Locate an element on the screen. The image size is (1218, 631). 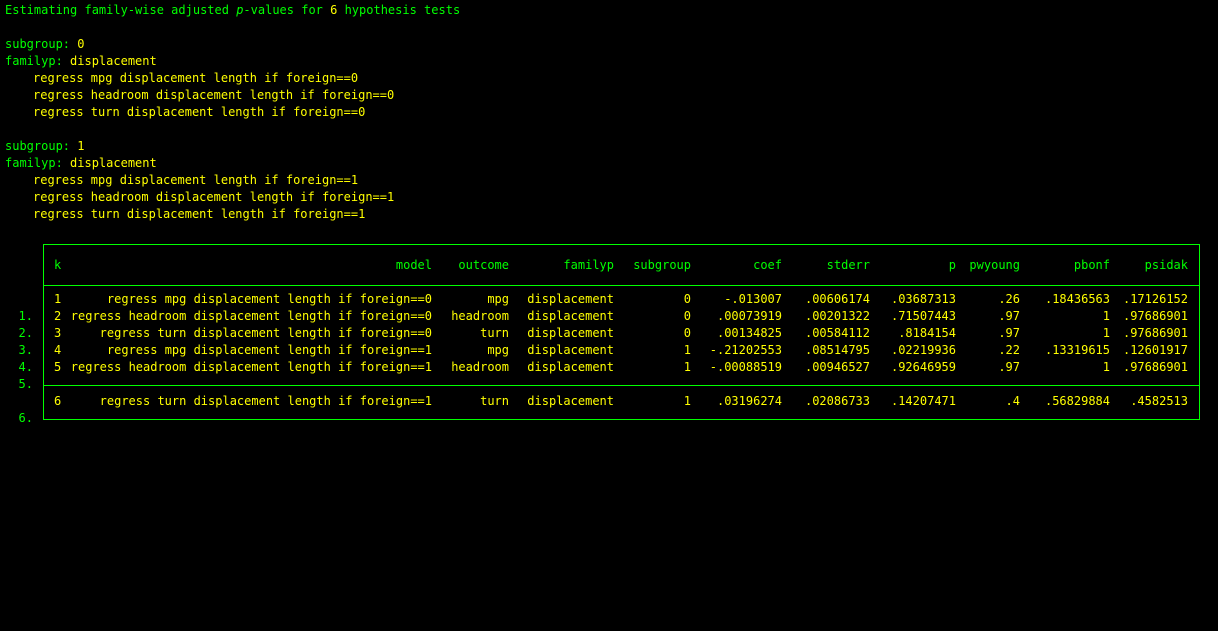
row-number: 5. is located at coordinates (25, 384).